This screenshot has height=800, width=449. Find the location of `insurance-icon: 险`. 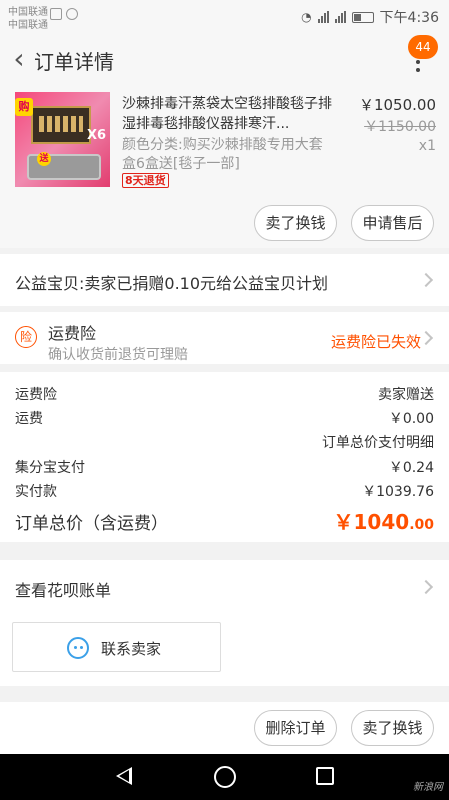

insurance-icon: 险 is located at coordinates (26, 337).